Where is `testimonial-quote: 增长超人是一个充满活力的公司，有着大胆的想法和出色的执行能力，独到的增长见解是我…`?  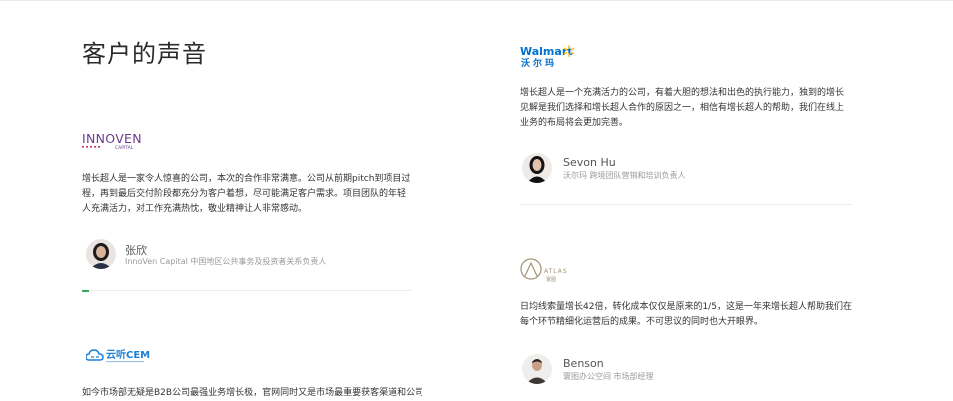 testimonial-quote: 增长超人是一个充满活力的公司，有着大胆的想法和出色的执行能力，独到的增长见解是我… is located at coordinates (682, 108).